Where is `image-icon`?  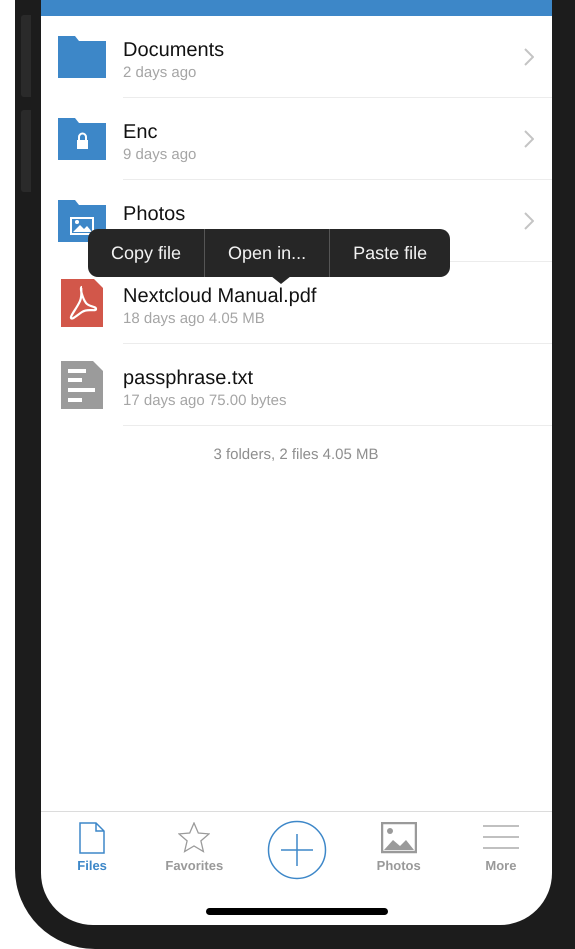
image-icon is located at coordinates (398, 838).